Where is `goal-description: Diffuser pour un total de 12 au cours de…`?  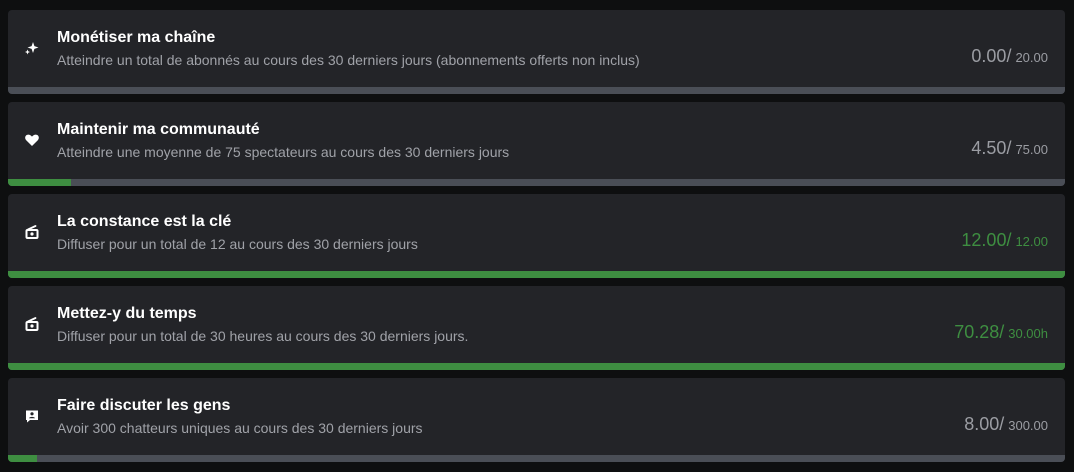 goal-description: Diffuser pour un total de 12 au cours de… is located at coordinates (237, 244).